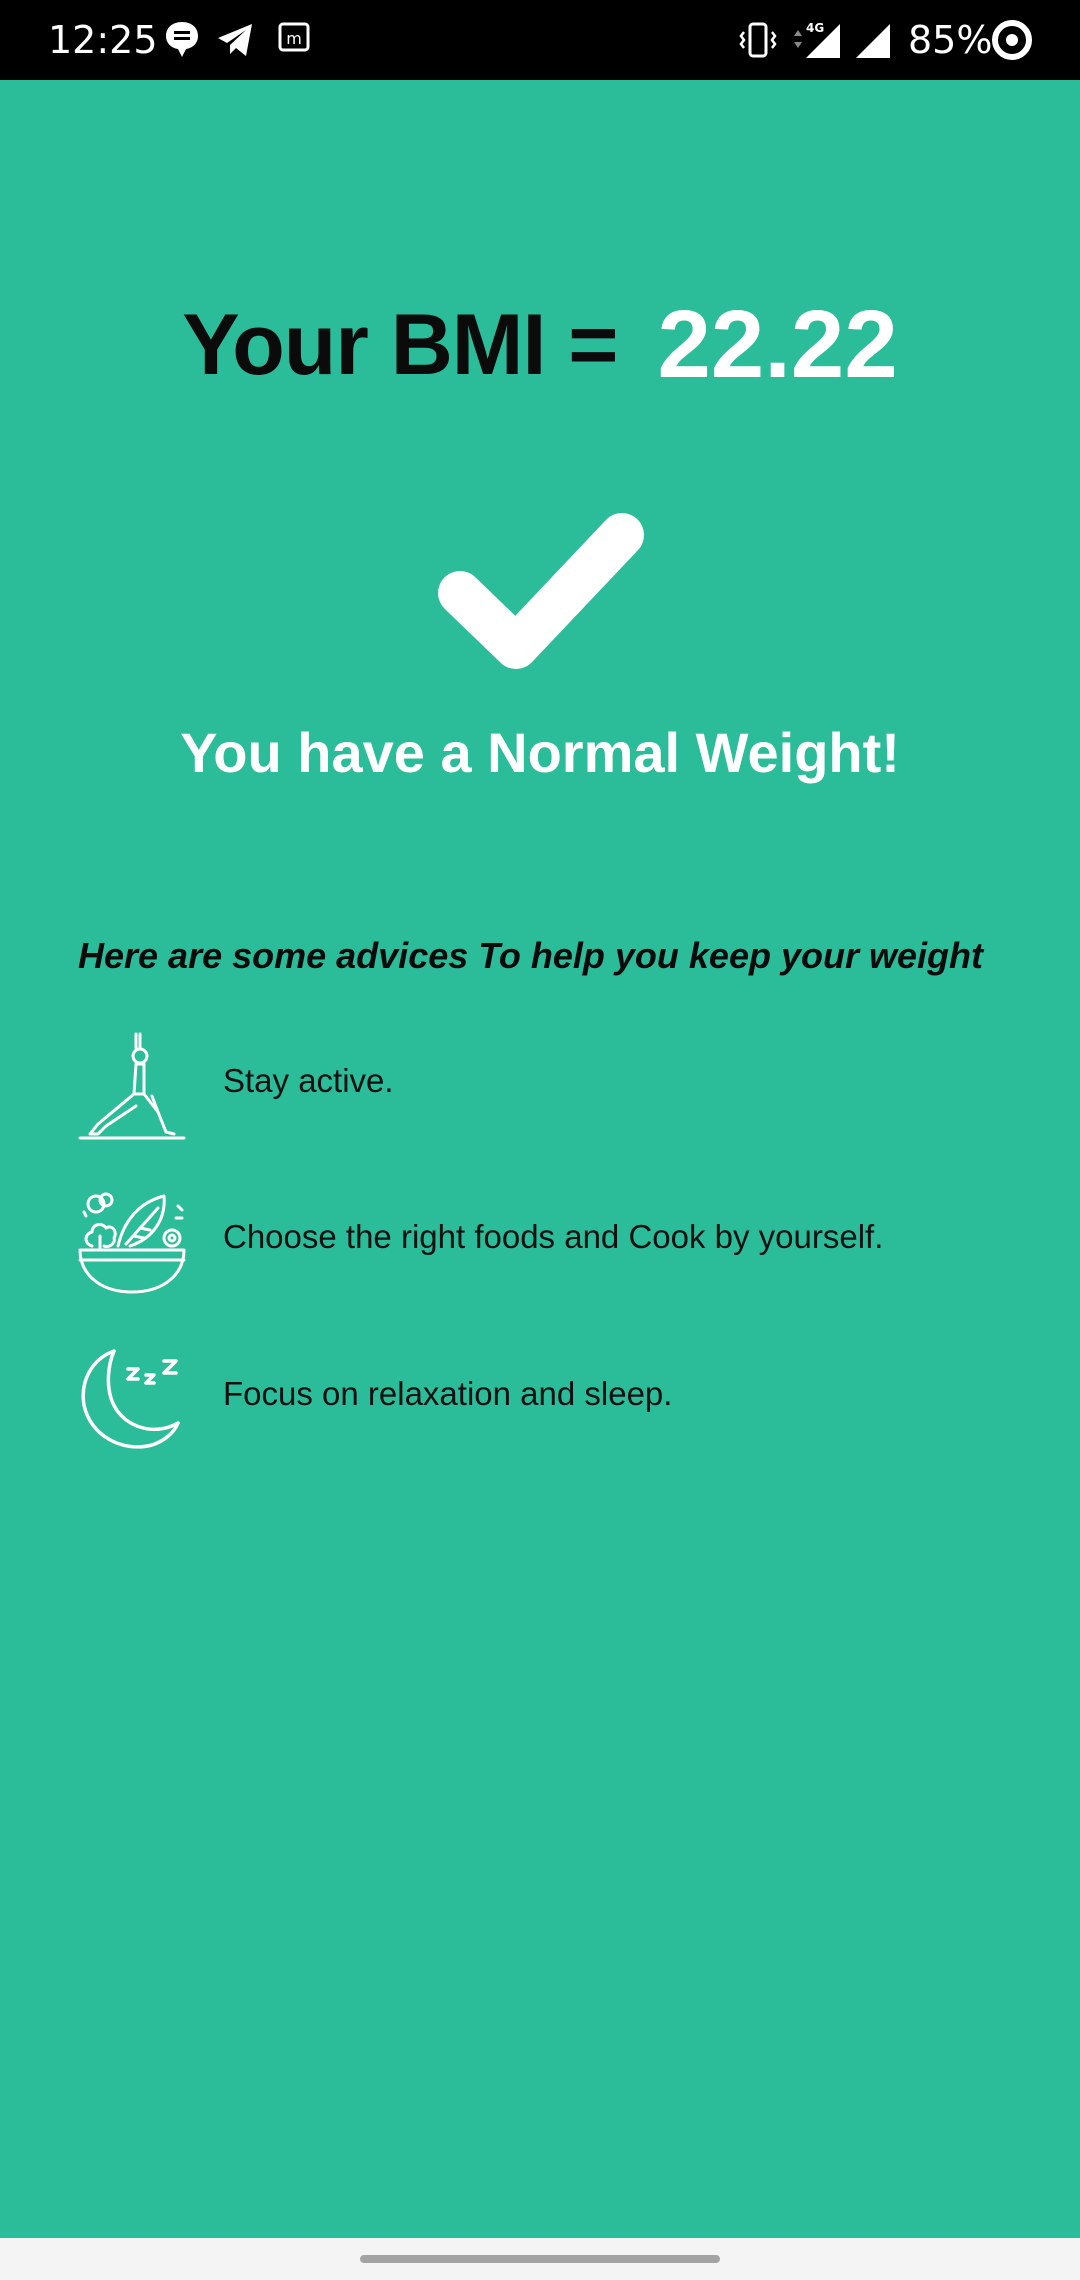 This screenshot has height=2280, width=1080. Describe the element at coordinates (777, 344) in the screenshot. I see `bmi-value: 22.22` at that location.